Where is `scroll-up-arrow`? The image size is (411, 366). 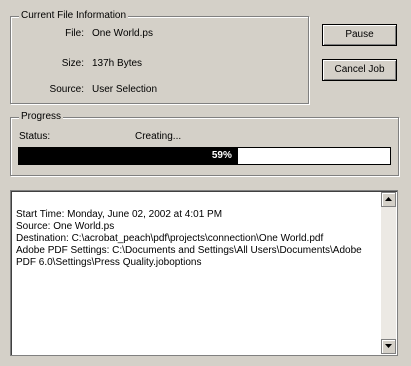 scroll-up-arrow is located at coordinates (388, 199).